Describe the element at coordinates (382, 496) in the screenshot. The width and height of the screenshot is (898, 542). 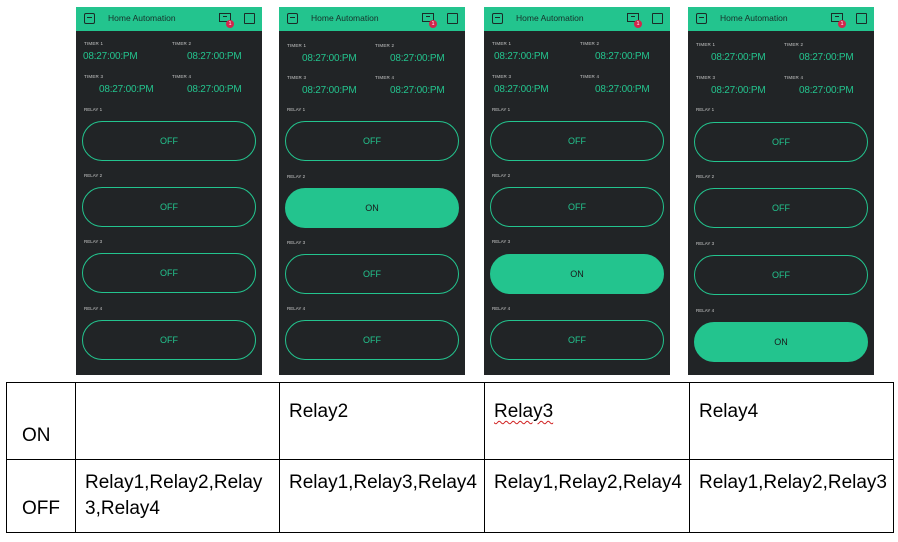
I see `table-cell: Relay1,Relay3,Relay4` at that location.